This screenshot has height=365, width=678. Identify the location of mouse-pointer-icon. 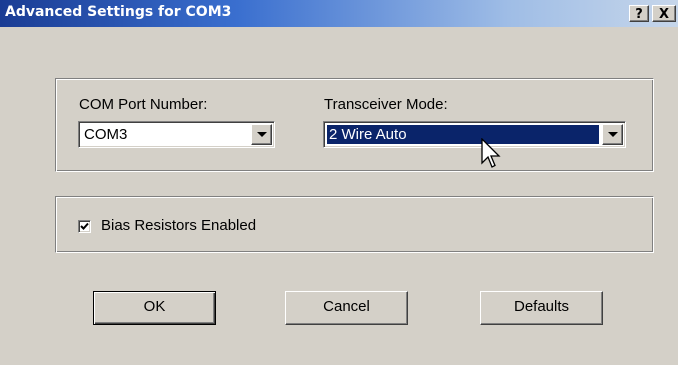
(491, 153).